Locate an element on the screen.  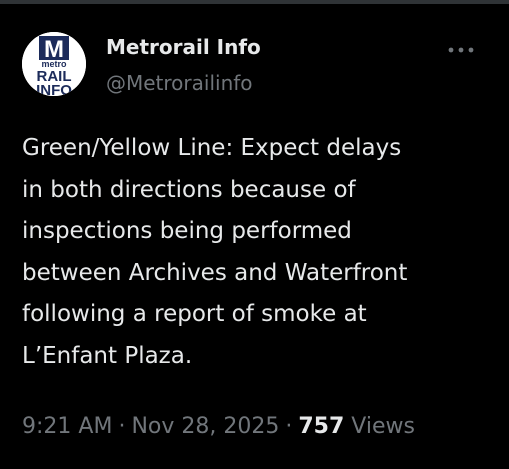
more-horizontal-icon is located at coordinates (461, 50).